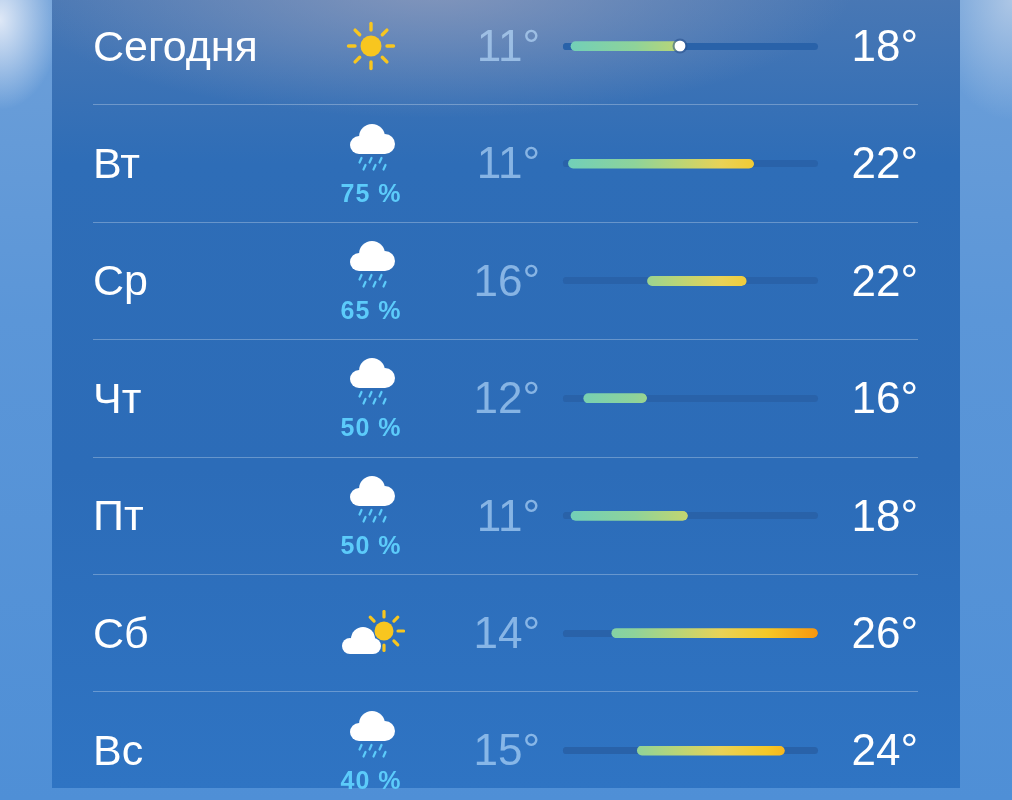  What do you see at coordinates (371, 46) in the screenshot?
I see `sun-icon` at bounding box center [371, 46].